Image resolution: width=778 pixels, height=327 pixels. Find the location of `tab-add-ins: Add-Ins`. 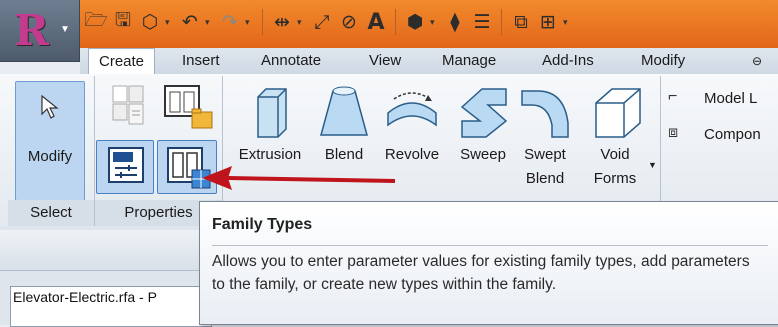

tab-add-ins: Add-Ins is located at coordinates (568, 61).